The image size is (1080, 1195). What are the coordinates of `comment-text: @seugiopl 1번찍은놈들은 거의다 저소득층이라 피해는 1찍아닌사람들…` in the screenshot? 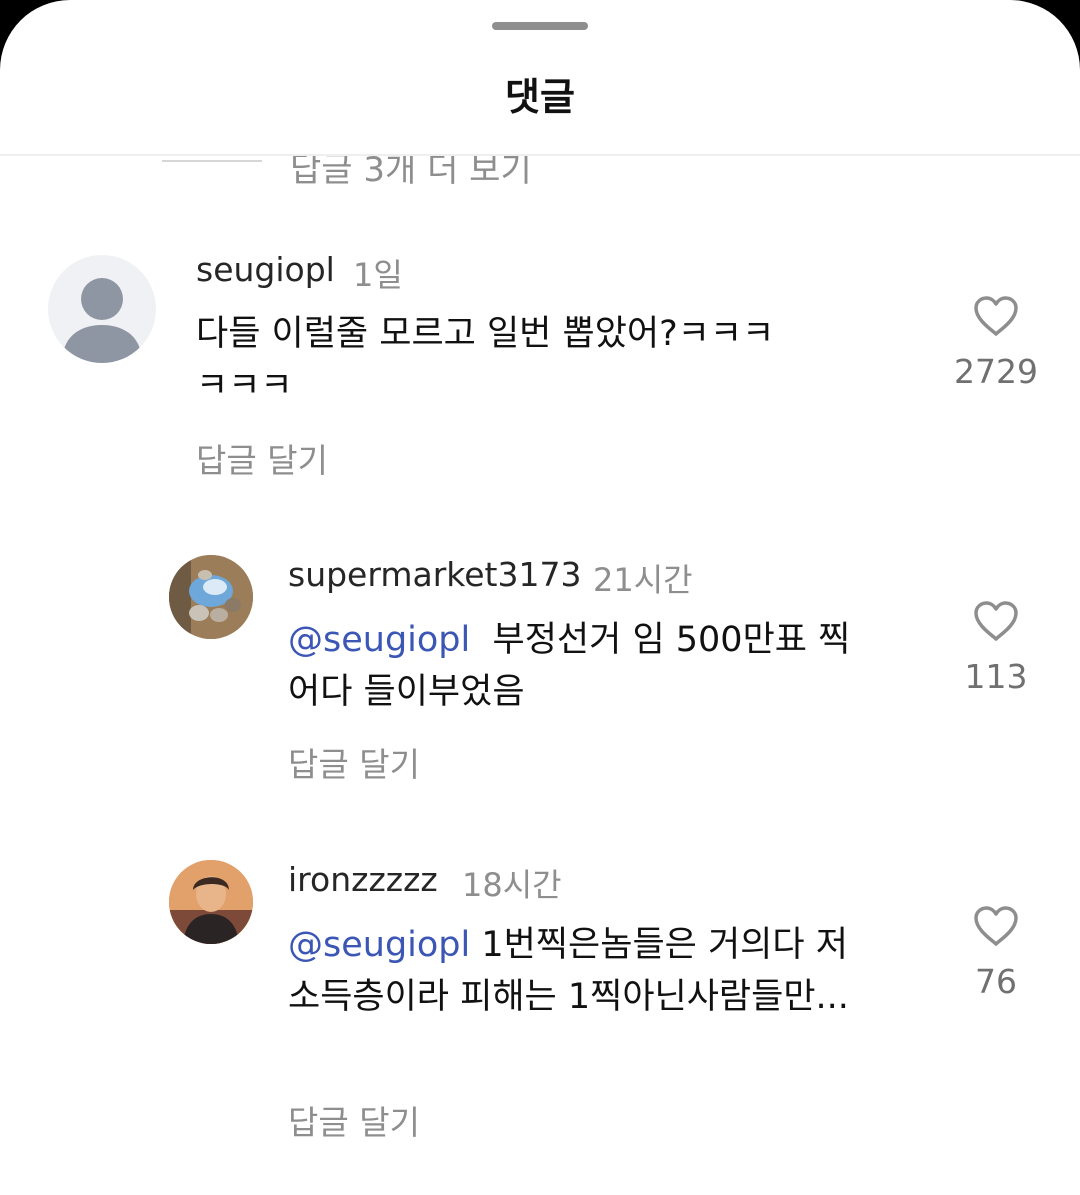 It's located at (583, 971).